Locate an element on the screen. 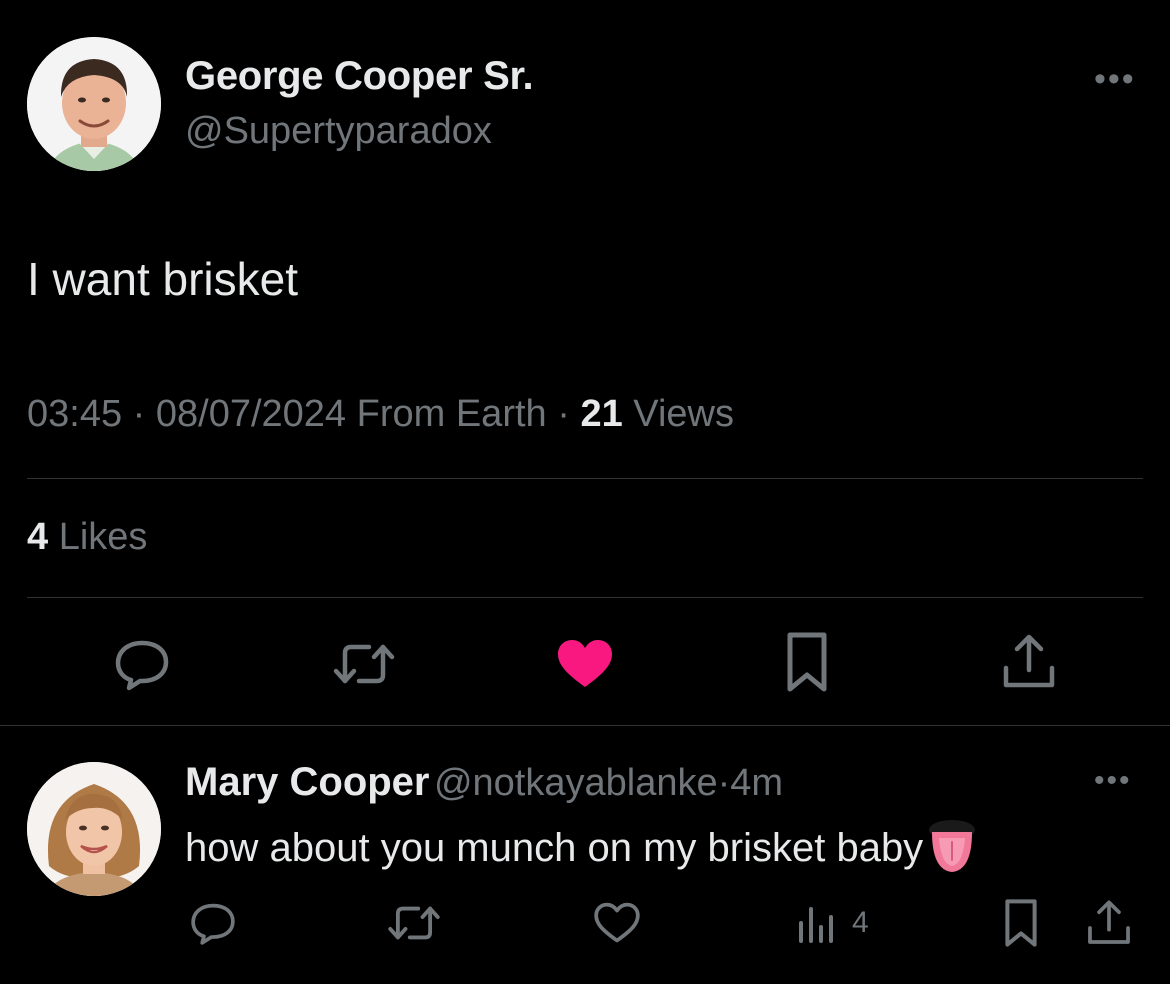  heart-outline-icon is located at coordinates (617, 922).